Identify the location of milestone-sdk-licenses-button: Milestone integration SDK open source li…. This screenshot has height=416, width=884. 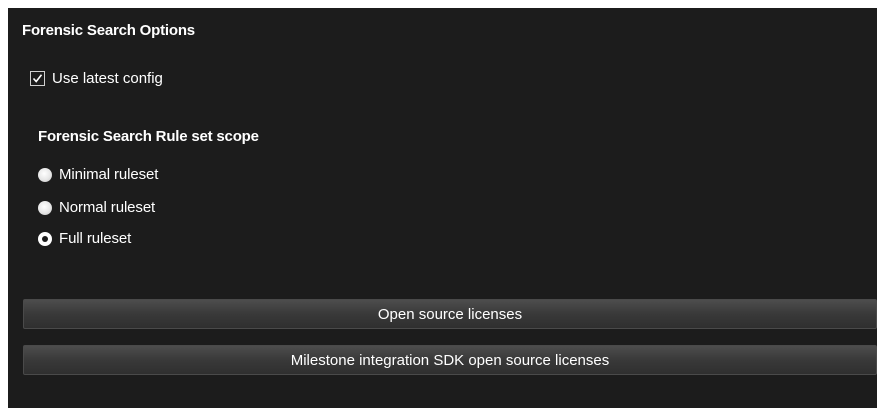
(450, 360).